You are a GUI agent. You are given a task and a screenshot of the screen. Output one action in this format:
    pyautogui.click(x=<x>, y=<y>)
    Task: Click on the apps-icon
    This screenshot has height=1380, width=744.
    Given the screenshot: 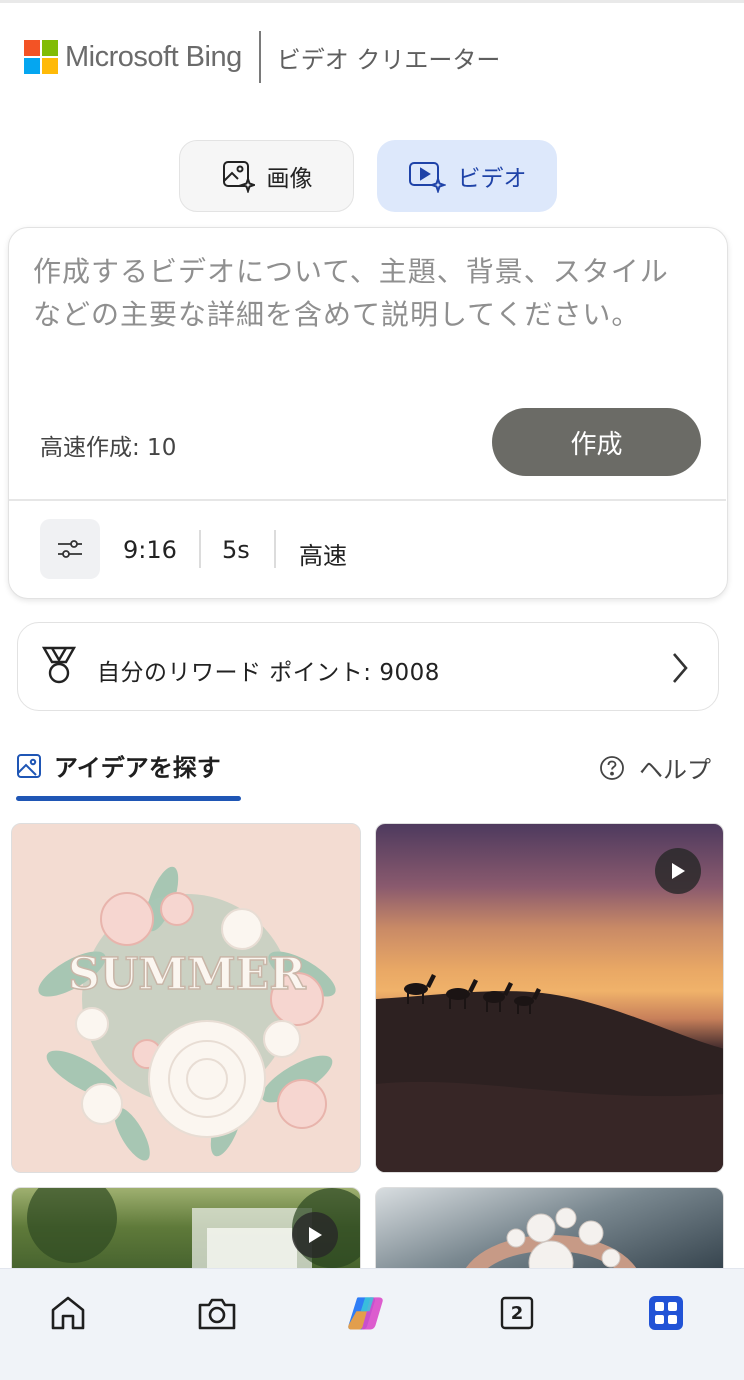 What is the action you would take?
    pyautogui.click(x=666, y=1313)
    